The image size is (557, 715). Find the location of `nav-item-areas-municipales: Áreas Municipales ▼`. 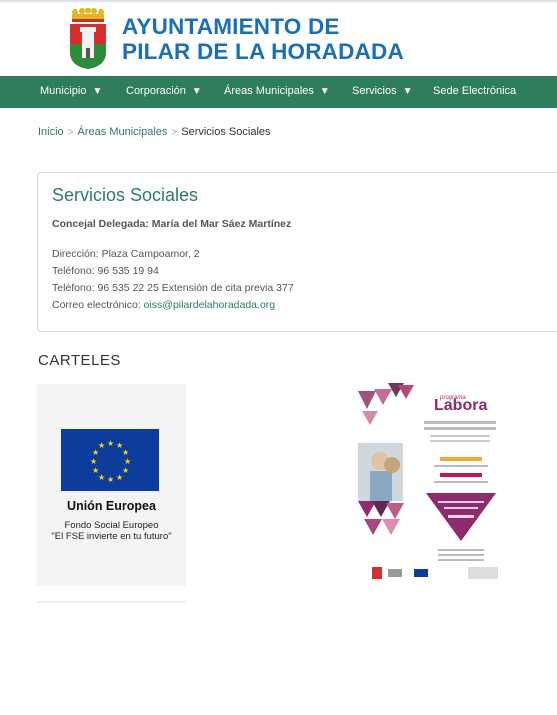

nav-item-areas-municipales: Áreas Municipales ▼ is located at coordinates (277, 92).